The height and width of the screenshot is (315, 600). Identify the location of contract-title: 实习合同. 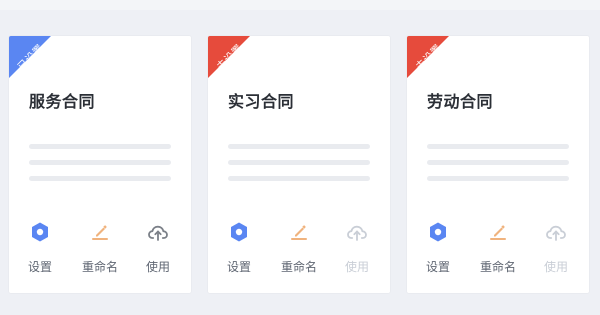
(261, 101).